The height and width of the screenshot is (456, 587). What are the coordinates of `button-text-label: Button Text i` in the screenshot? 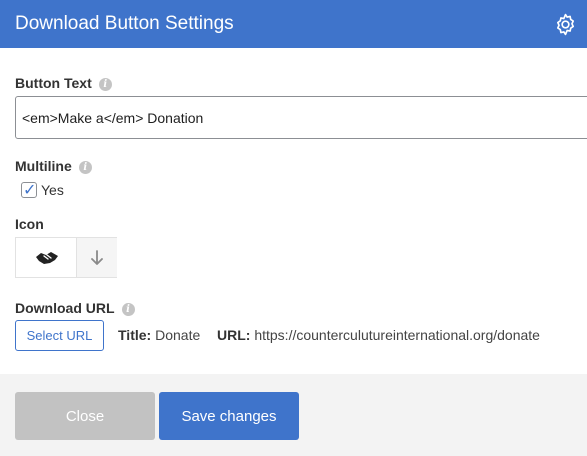 It's located at (63, 83).